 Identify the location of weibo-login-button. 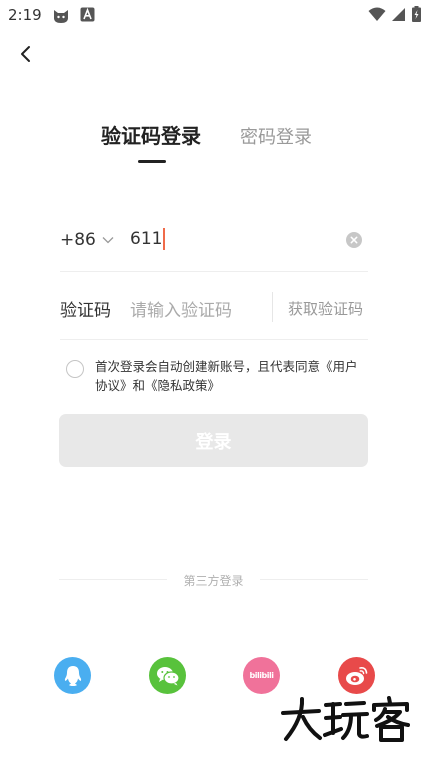
(356, 675).